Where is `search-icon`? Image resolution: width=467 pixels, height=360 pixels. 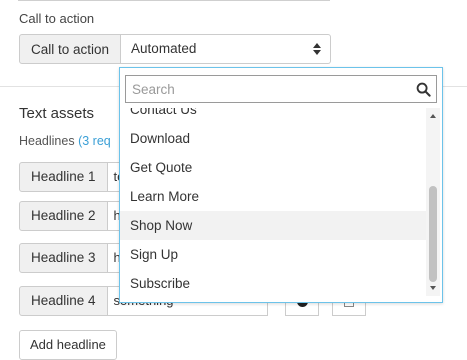 search-icon is located at coordinates (423, 89).